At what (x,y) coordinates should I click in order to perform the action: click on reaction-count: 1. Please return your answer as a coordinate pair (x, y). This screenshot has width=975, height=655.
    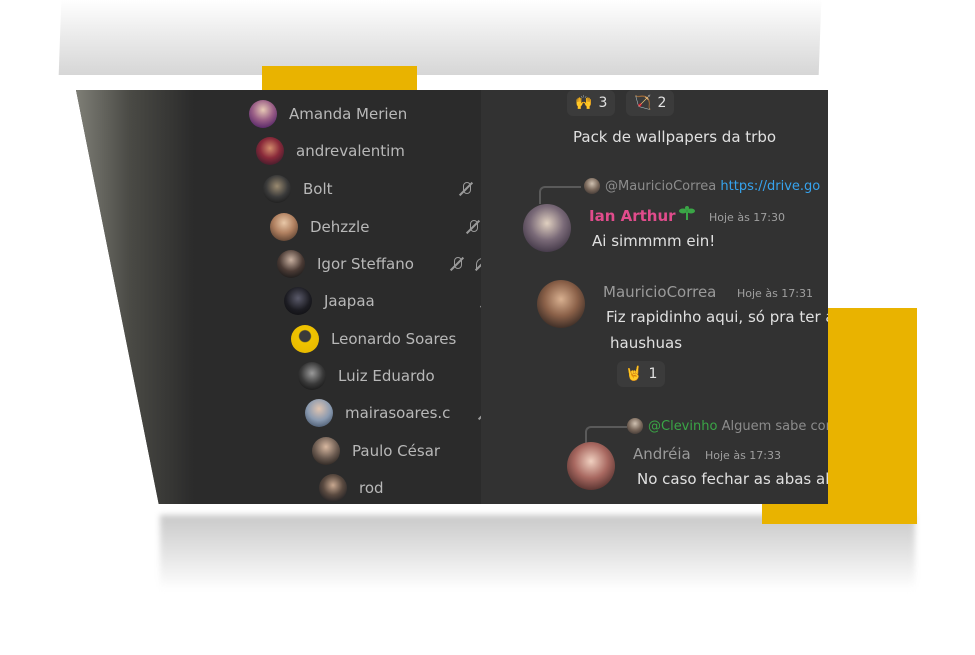
    Looking at the image, I should click on (653, 374).